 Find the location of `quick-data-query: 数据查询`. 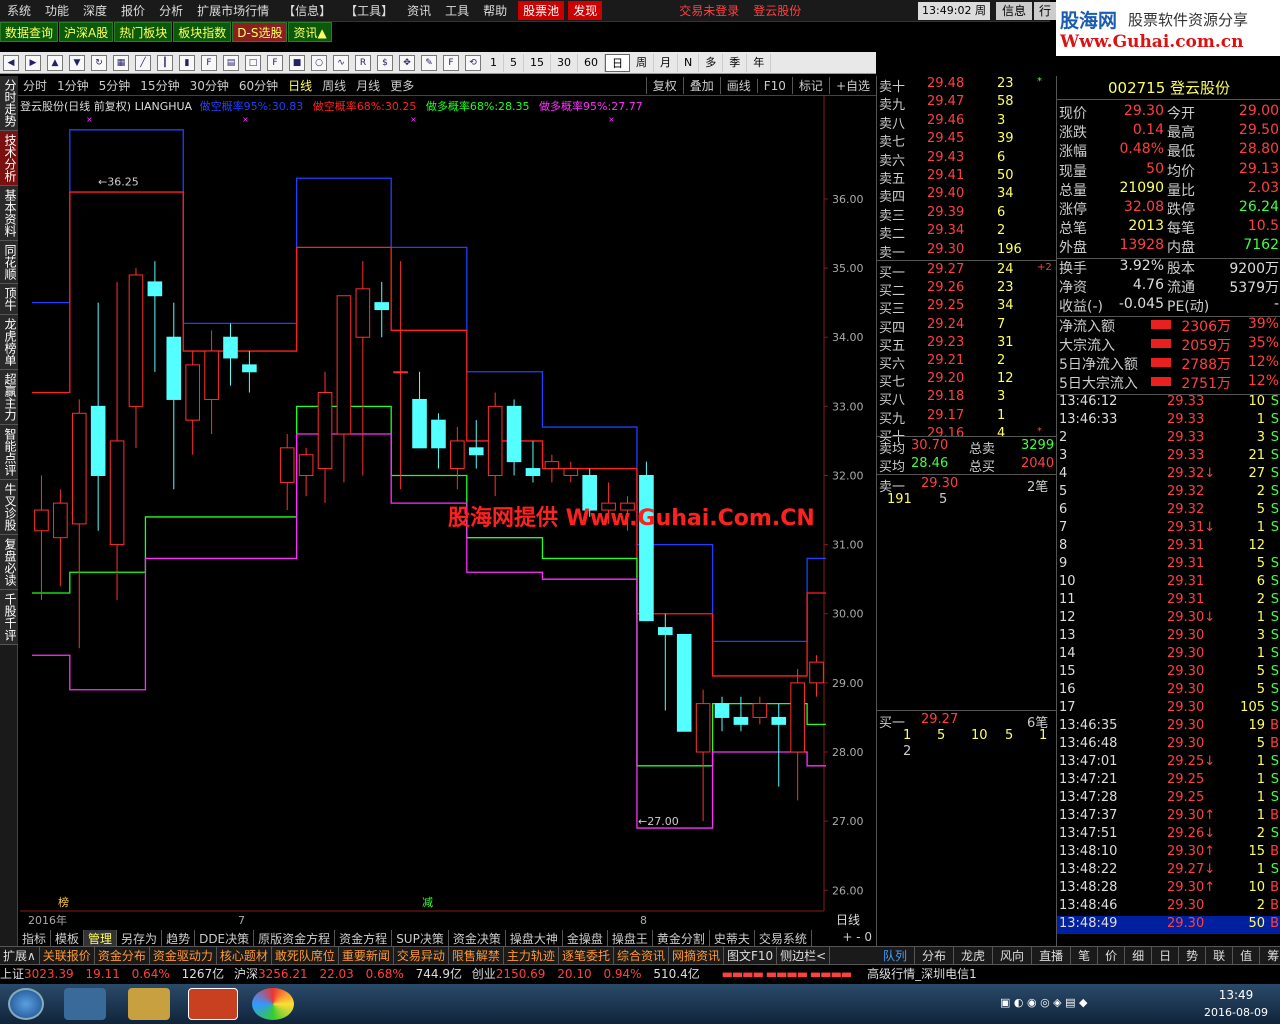

quick-data-query: 数据查询 is located at coordinates (29, 32).